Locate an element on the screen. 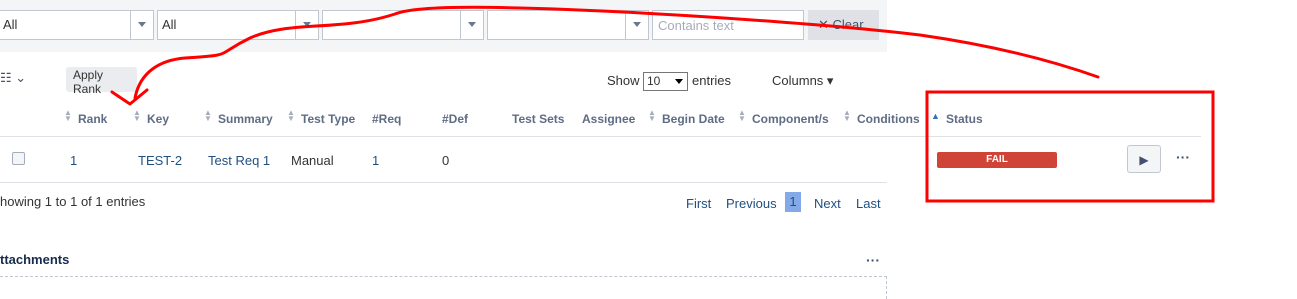 This screenshot has height=299, width=1297. entries-info: howing 1 to 1 of 1 entries is located at coordinates (73, 201).